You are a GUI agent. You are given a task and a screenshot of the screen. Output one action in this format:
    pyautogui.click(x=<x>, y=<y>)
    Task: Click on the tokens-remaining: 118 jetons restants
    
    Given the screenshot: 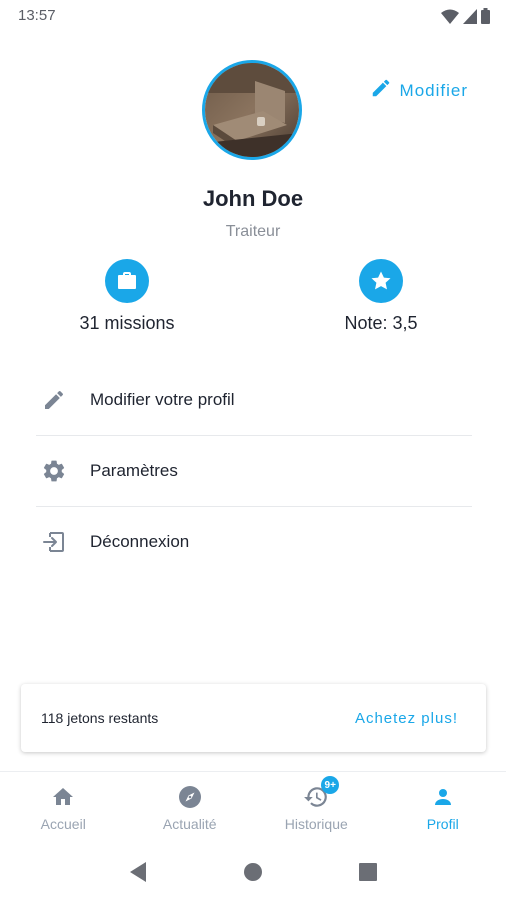 What is the action you would take?
    pyautogui.click(x=100, y=718)
    